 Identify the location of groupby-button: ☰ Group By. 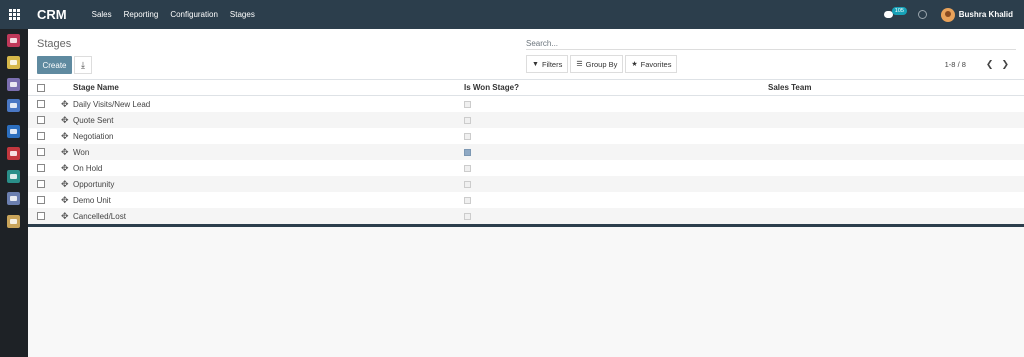
(597, 64).